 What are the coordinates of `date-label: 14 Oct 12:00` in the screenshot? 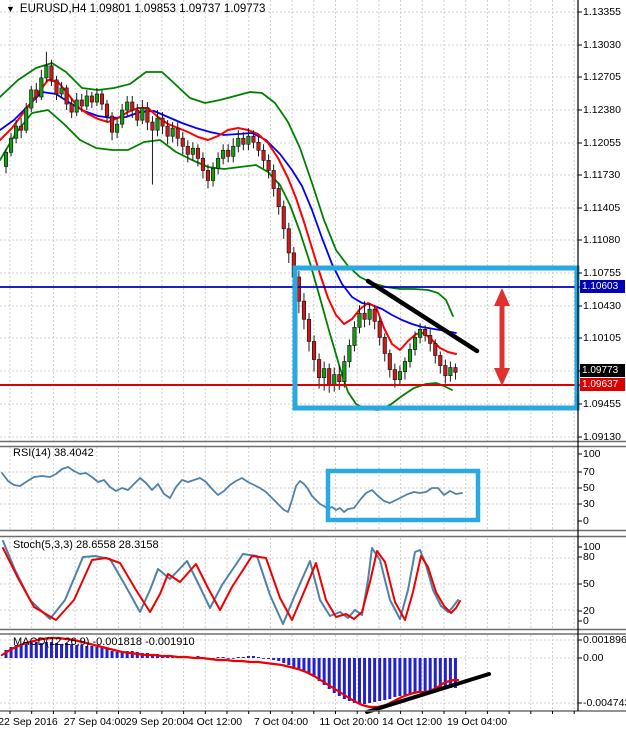 It's located at (412, 722).